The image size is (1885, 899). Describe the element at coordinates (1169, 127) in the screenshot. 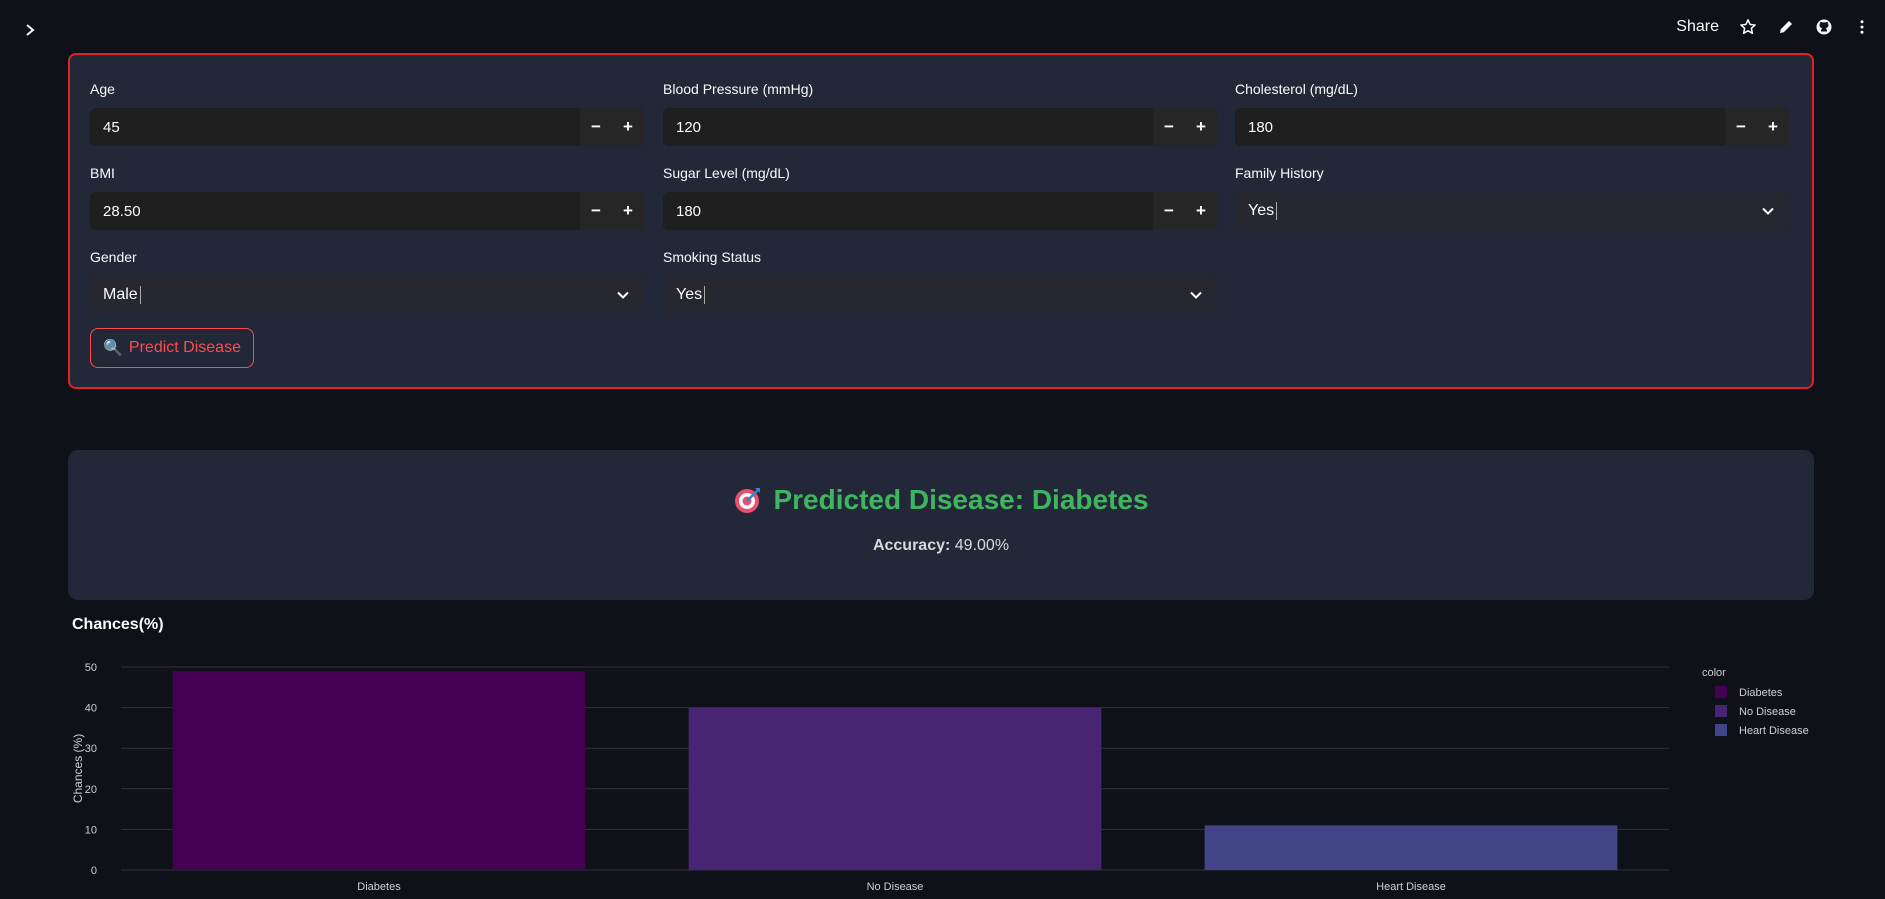

I see `blood-pressure-decrement-button: −` at that location.